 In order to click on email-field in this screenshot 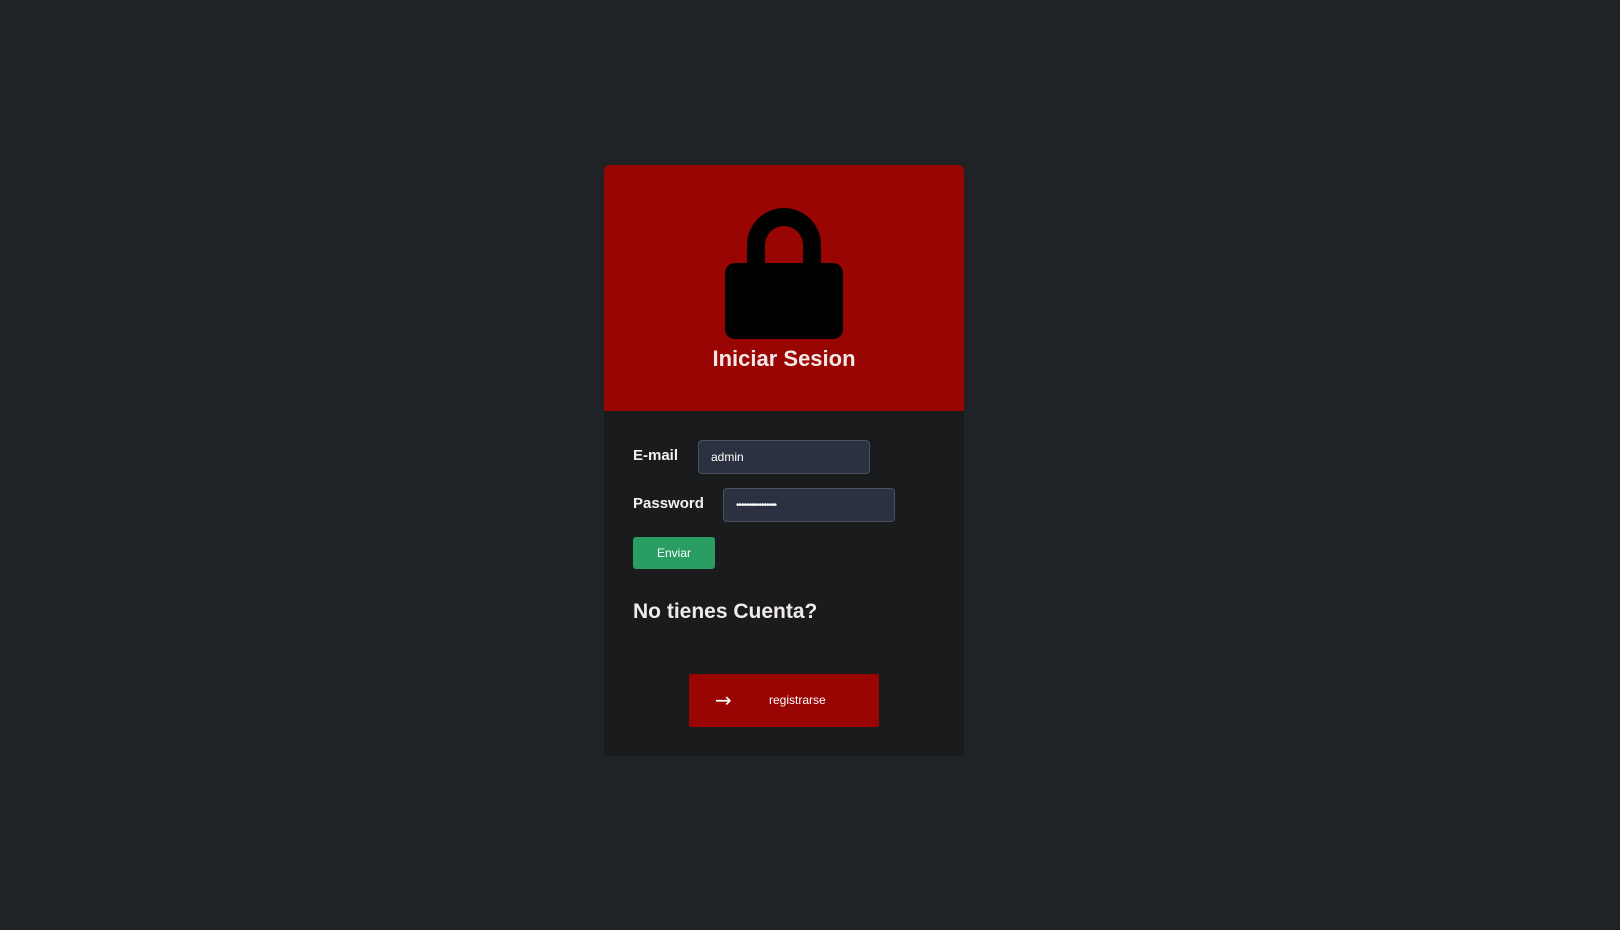, I will do `click(784, 457)`.